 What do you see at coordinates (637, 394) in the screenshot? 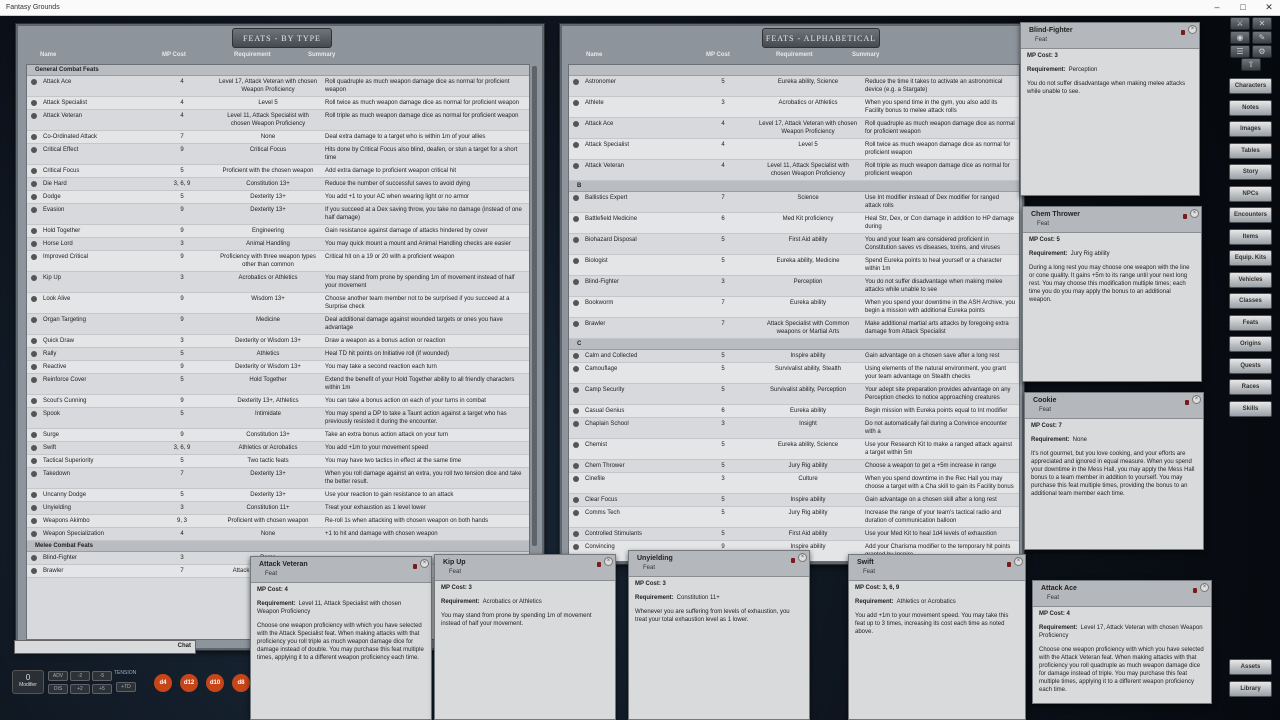
I see `feat-name: Camp Security` at bounding box center [637, 394].